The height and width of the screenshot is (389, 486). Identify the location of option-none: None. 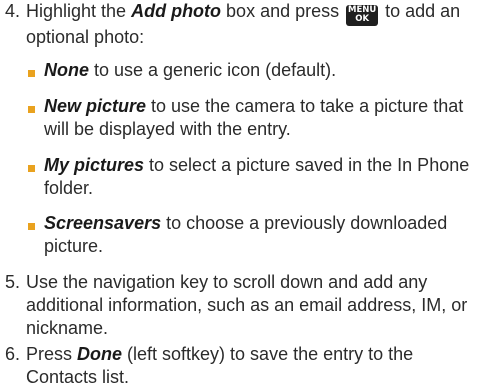
(66, 70).